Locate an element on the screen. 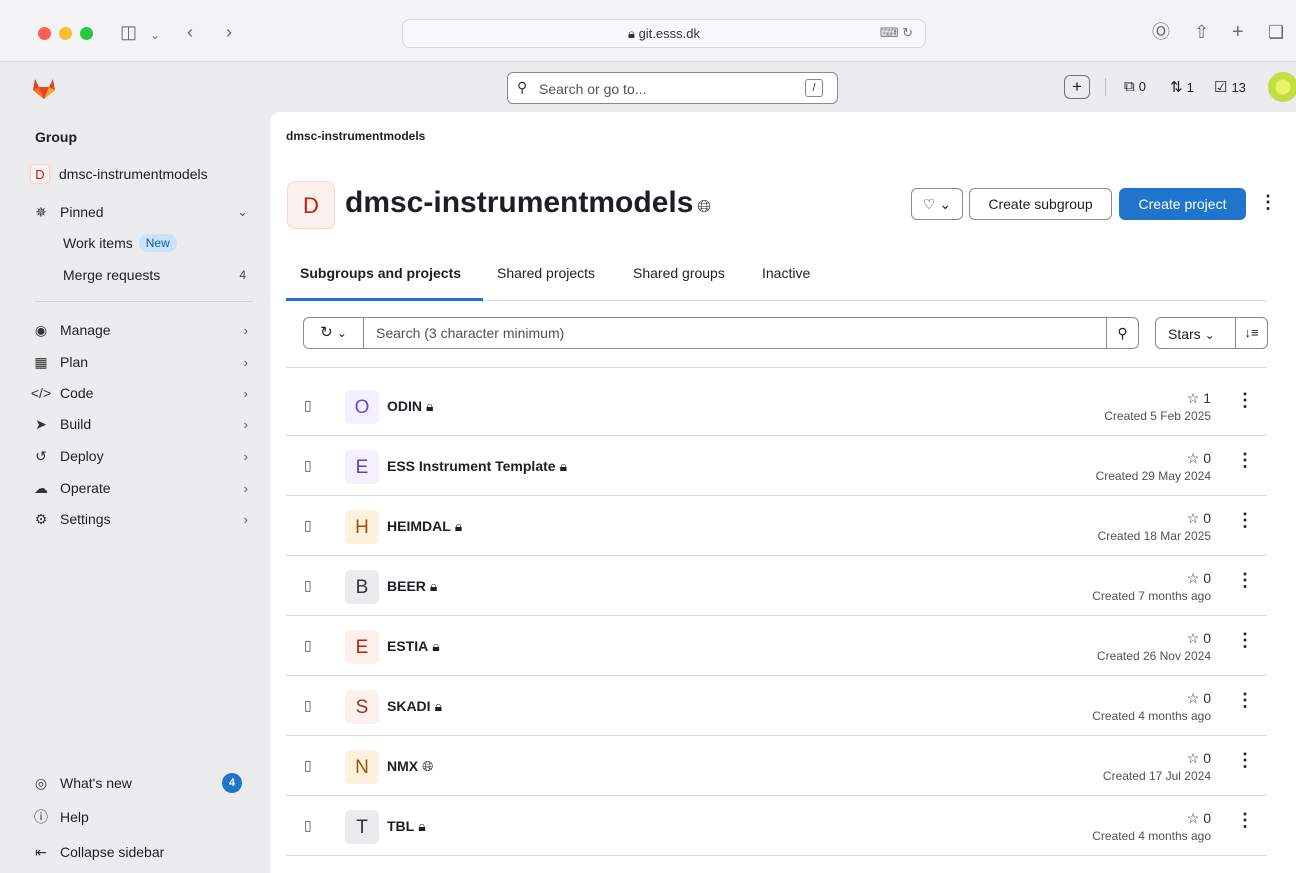 This screenshot has width=1296, height=873. project-name-link: ODIN 🔒︎ is located at coordinates (410, 406).